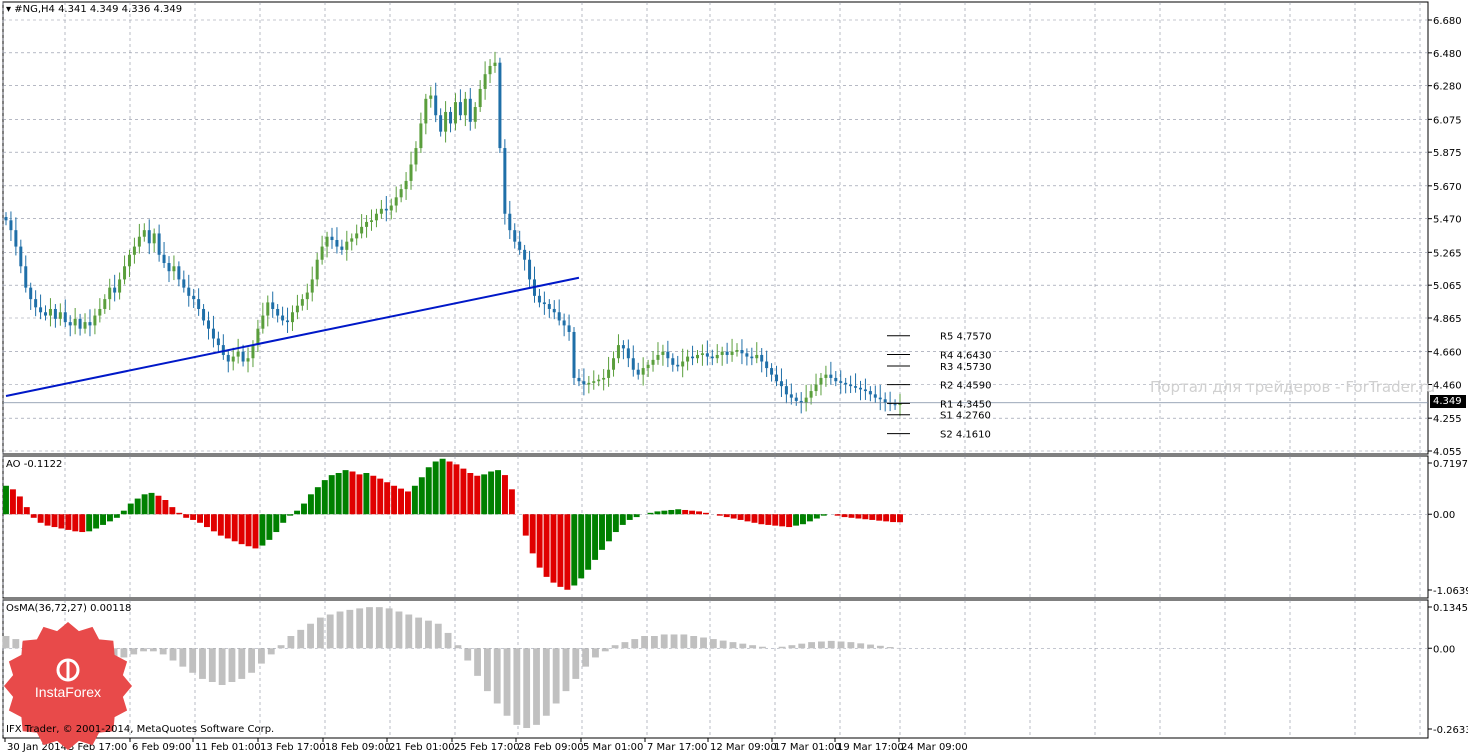  What do you see at coordinates (1447, 386) in the screenshot?
I see `price-tick-label: 4.460` at bounding box center [1447, 386].